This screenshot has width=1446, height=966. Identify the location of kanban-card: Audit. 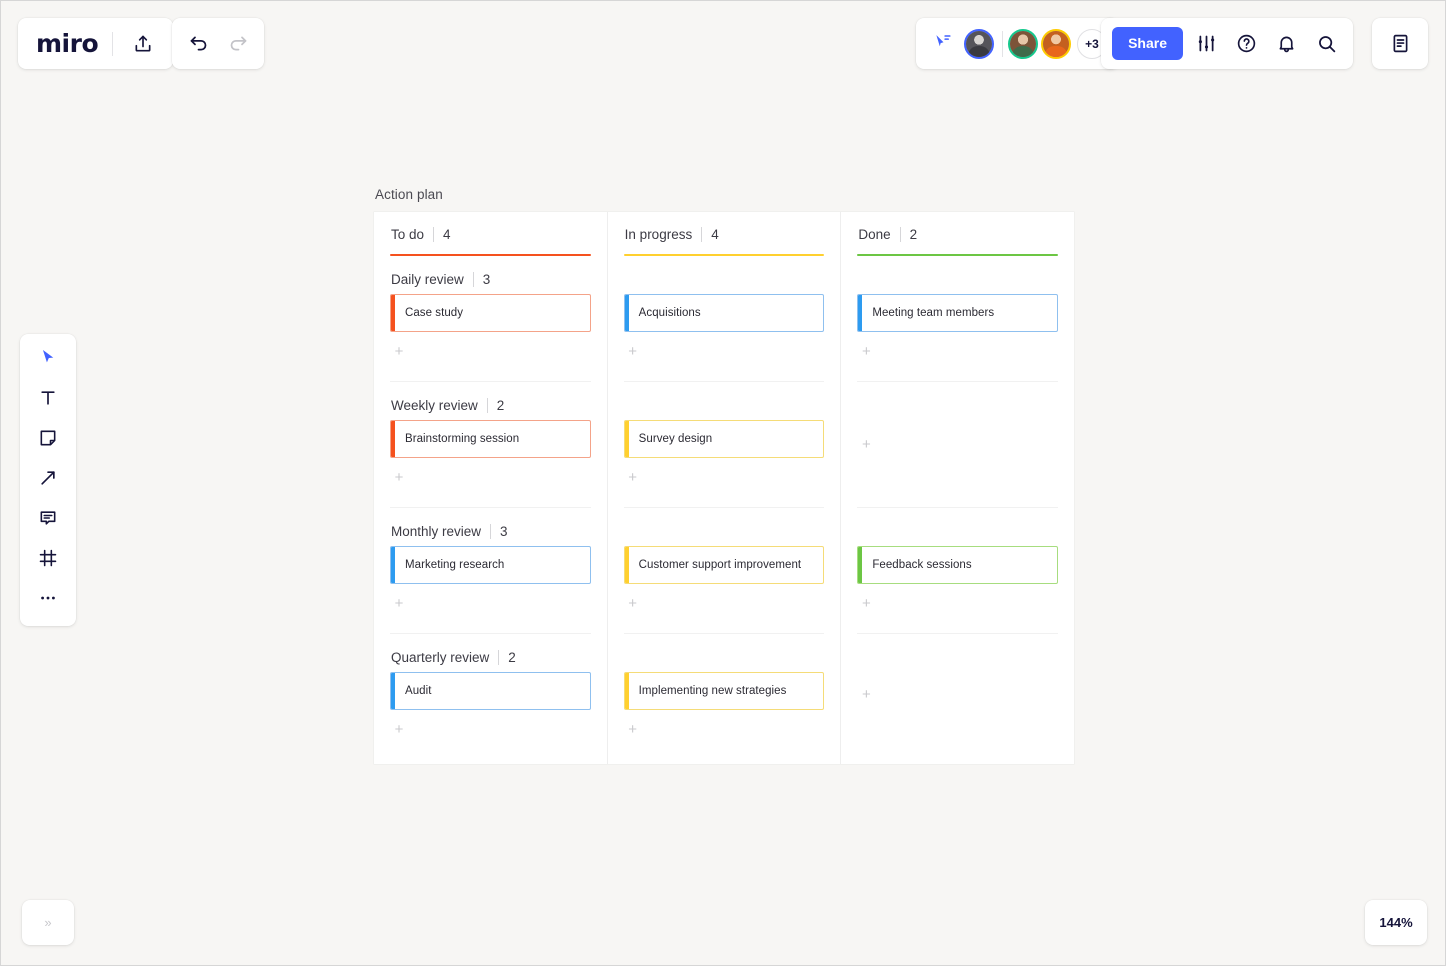
(490, 691).